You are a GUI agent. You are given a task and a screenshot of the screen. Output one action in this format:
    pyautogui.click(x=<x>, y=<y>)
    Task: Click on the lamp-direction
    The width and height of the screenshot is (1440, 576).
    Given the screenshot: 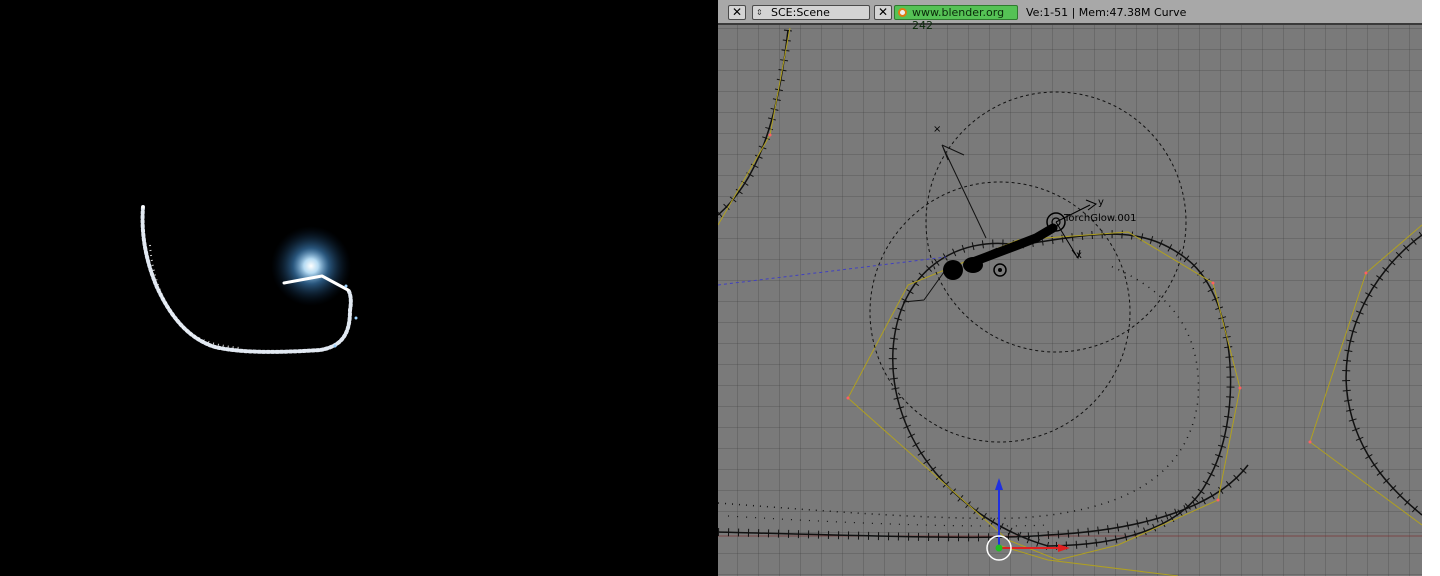 What is the action you would take?
    pyautogui.click(x=944, y=223)
    